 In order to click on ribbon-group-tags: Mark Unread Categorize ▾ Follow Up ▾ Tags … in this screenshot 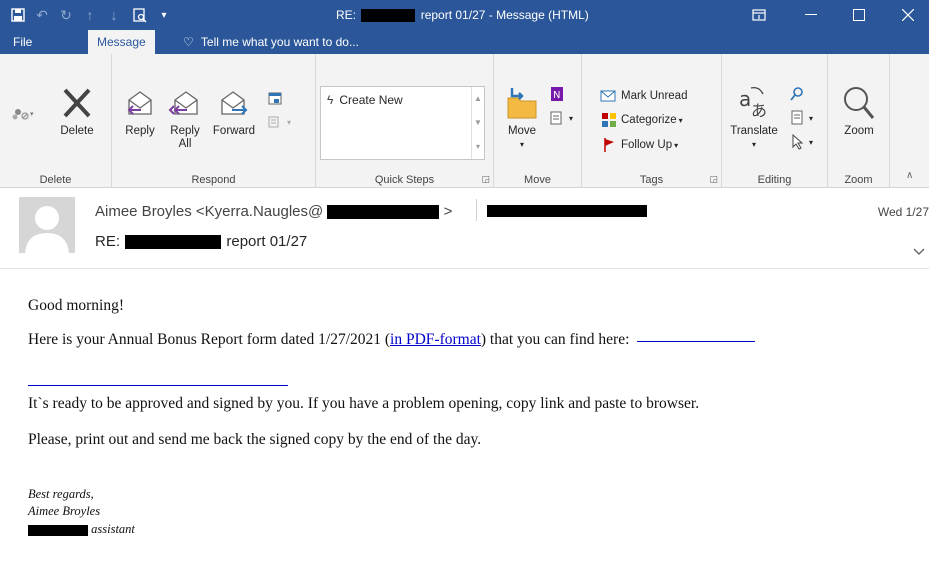, I will do `click(652, 121)`.